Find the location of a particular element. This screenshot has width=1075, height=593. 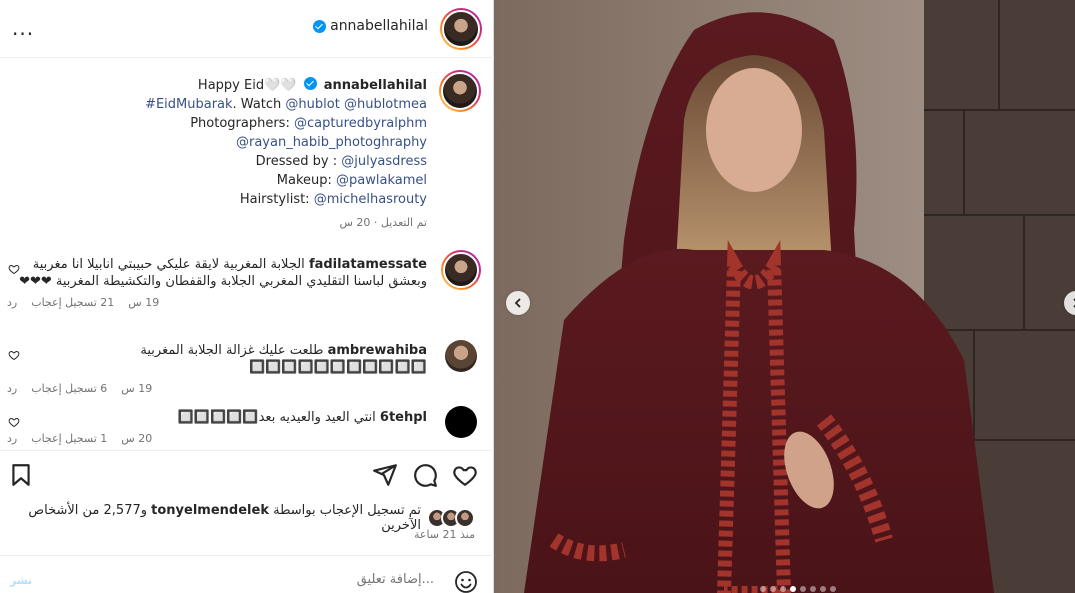

comment-3-reply: رد is located at coordinates (12, 438).